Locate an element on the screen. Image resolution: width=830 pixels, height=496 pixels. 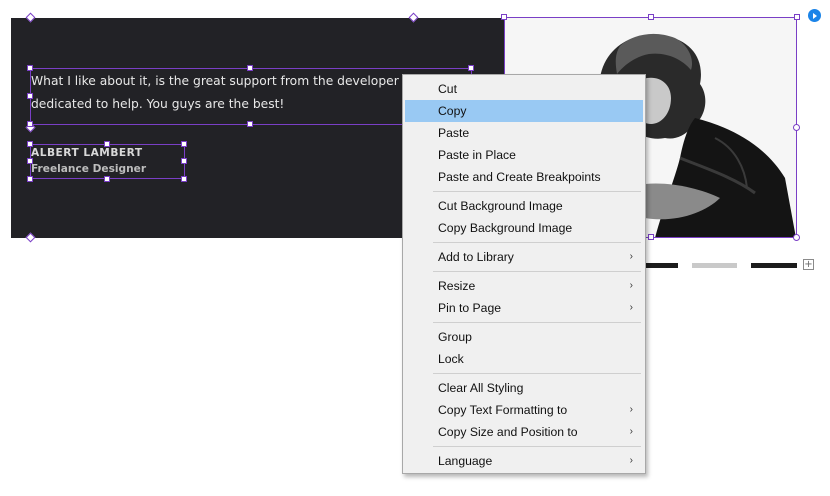
menu-item-label: Cut Background Image is located at coordinates (500, 206).